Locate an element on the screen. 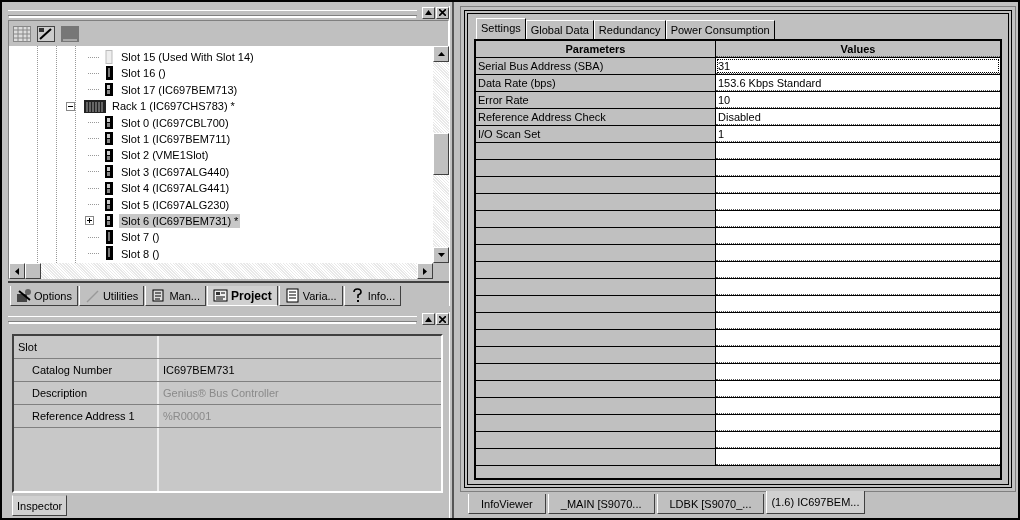  tree-item: Slot 2 (VME1Slot) is located at coordinates (165, 155).